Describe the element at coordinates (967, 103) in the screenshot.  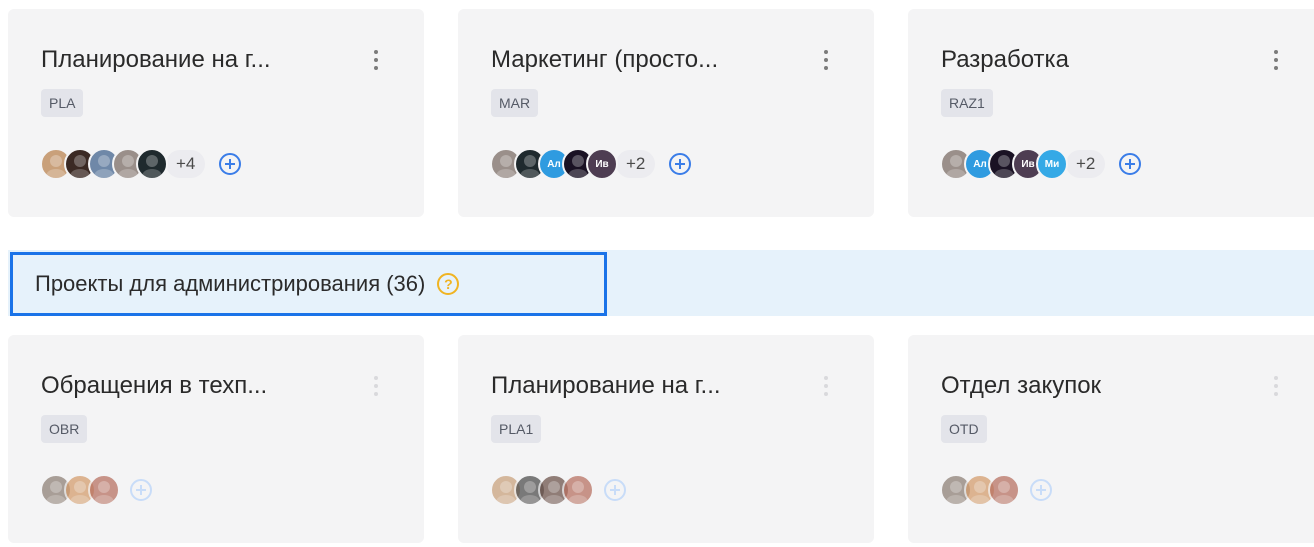
I see `project-key-badge: RAZ1` at that location.